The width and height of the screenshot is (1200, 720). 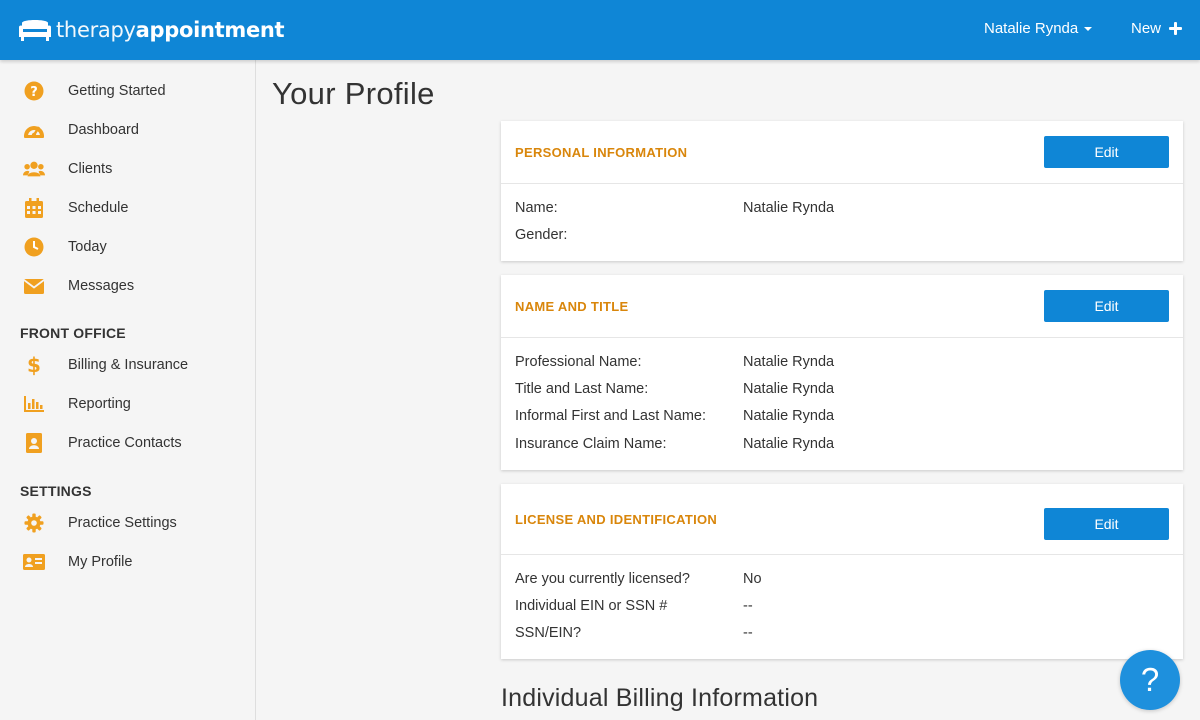 What do you see at coordinates (548, 633) in the screenshot?
I see `row-label: SSN/EIN?` at bounding box center [548, 633].